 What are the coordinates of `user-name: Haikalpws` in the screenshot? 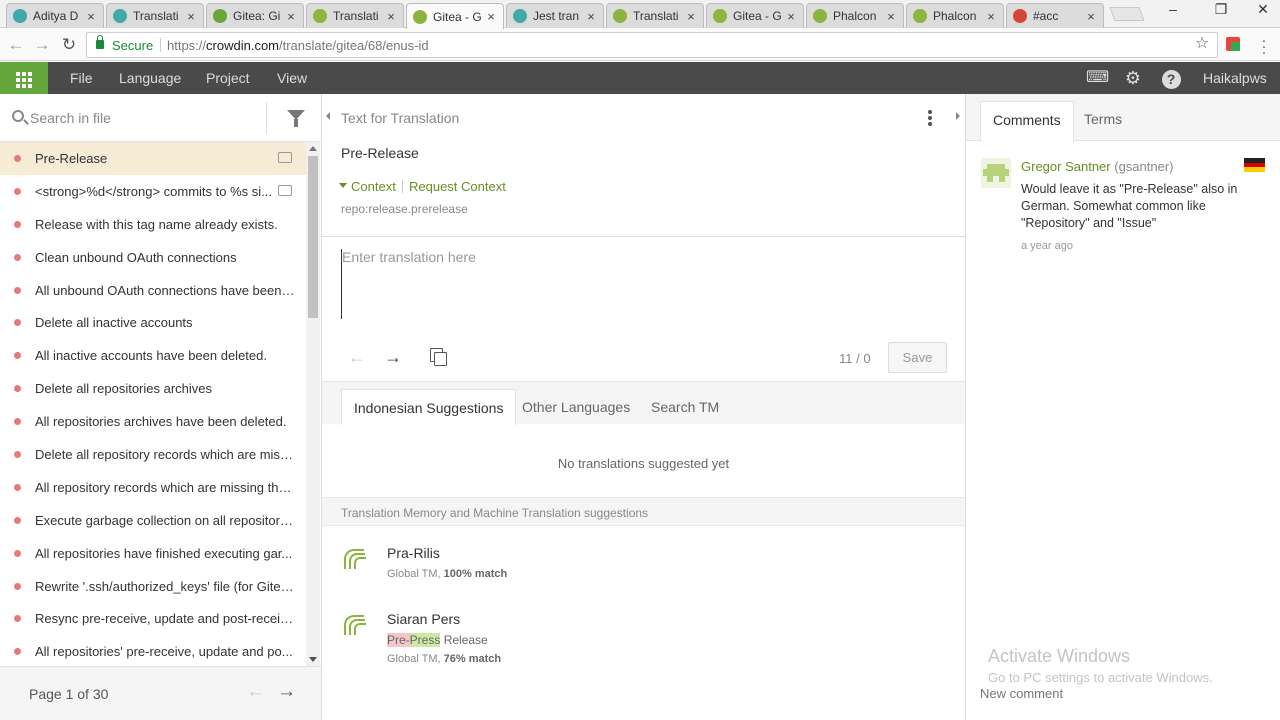 It's located at (1235, 78).